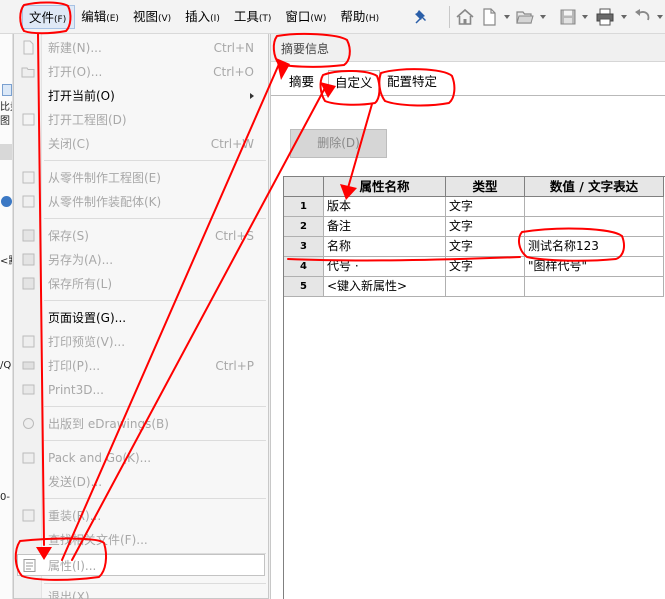 The height and width of the screenshot is (599, 665). Describe the element at coordinates (354, 83) in the screenshot. I see `tab-custom: 自定义` at that location.